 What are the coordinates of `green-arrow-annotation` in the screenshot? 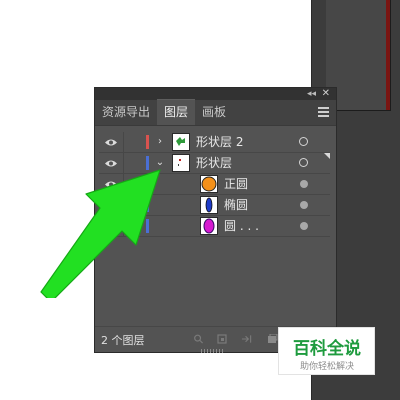 It's located at (100, 233).